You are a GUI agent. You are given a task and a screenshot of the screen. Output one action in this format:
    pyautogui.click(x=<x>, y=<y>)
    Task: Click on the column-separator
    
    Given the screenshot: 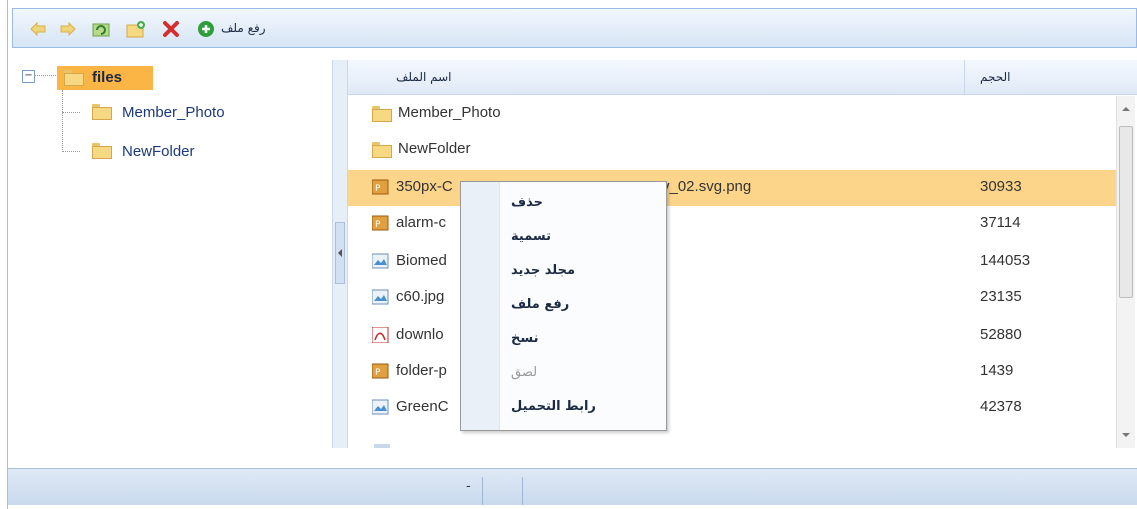 What is the action you would take?
    pyautogui.click(x=964, y=77)
    